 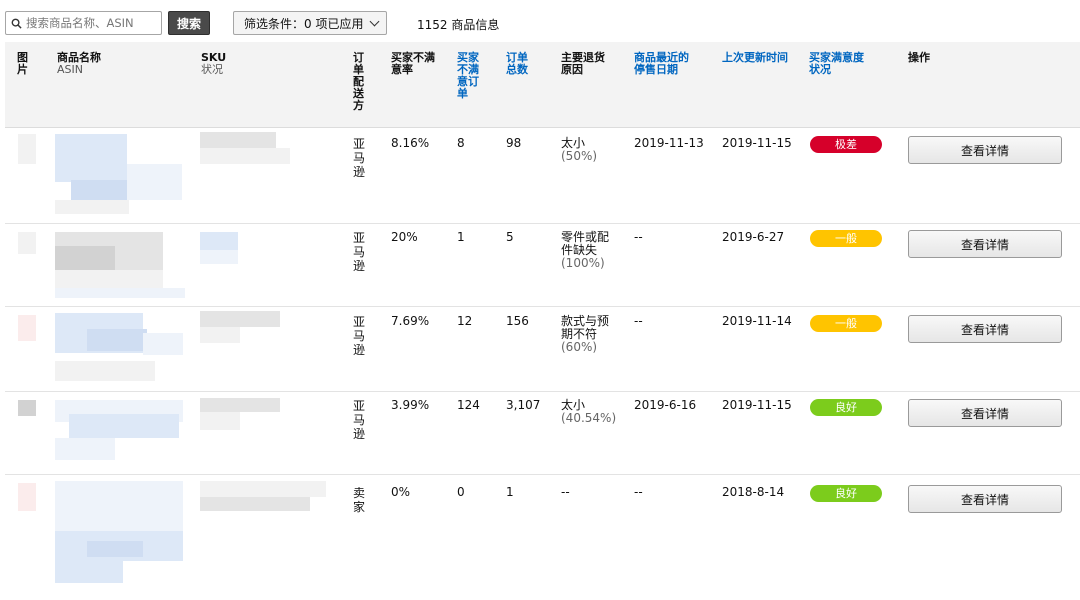 I want to click on dissatisfied-orders-cell: 1, so click(x=461, y=237).